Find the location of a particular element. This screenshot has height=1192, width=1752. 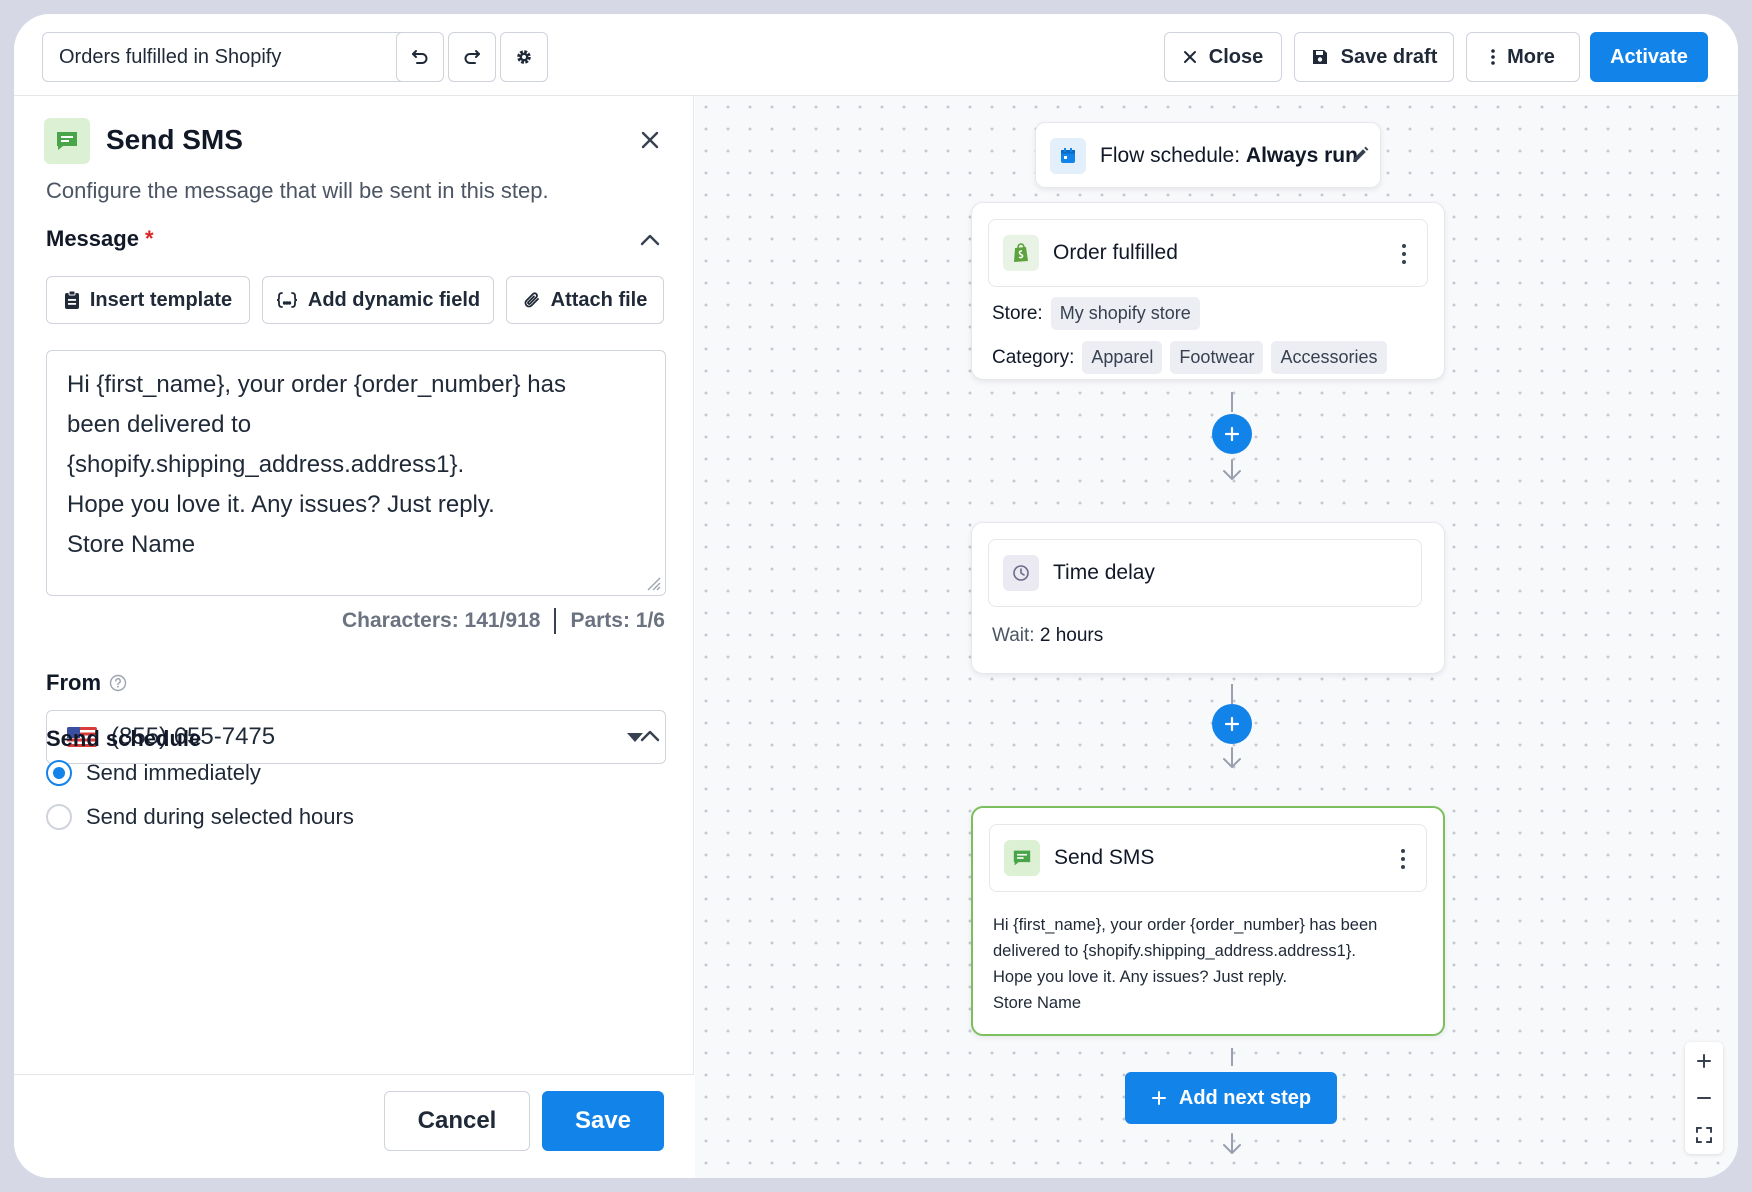

clock-icon is located at coordinates (1021, 573).